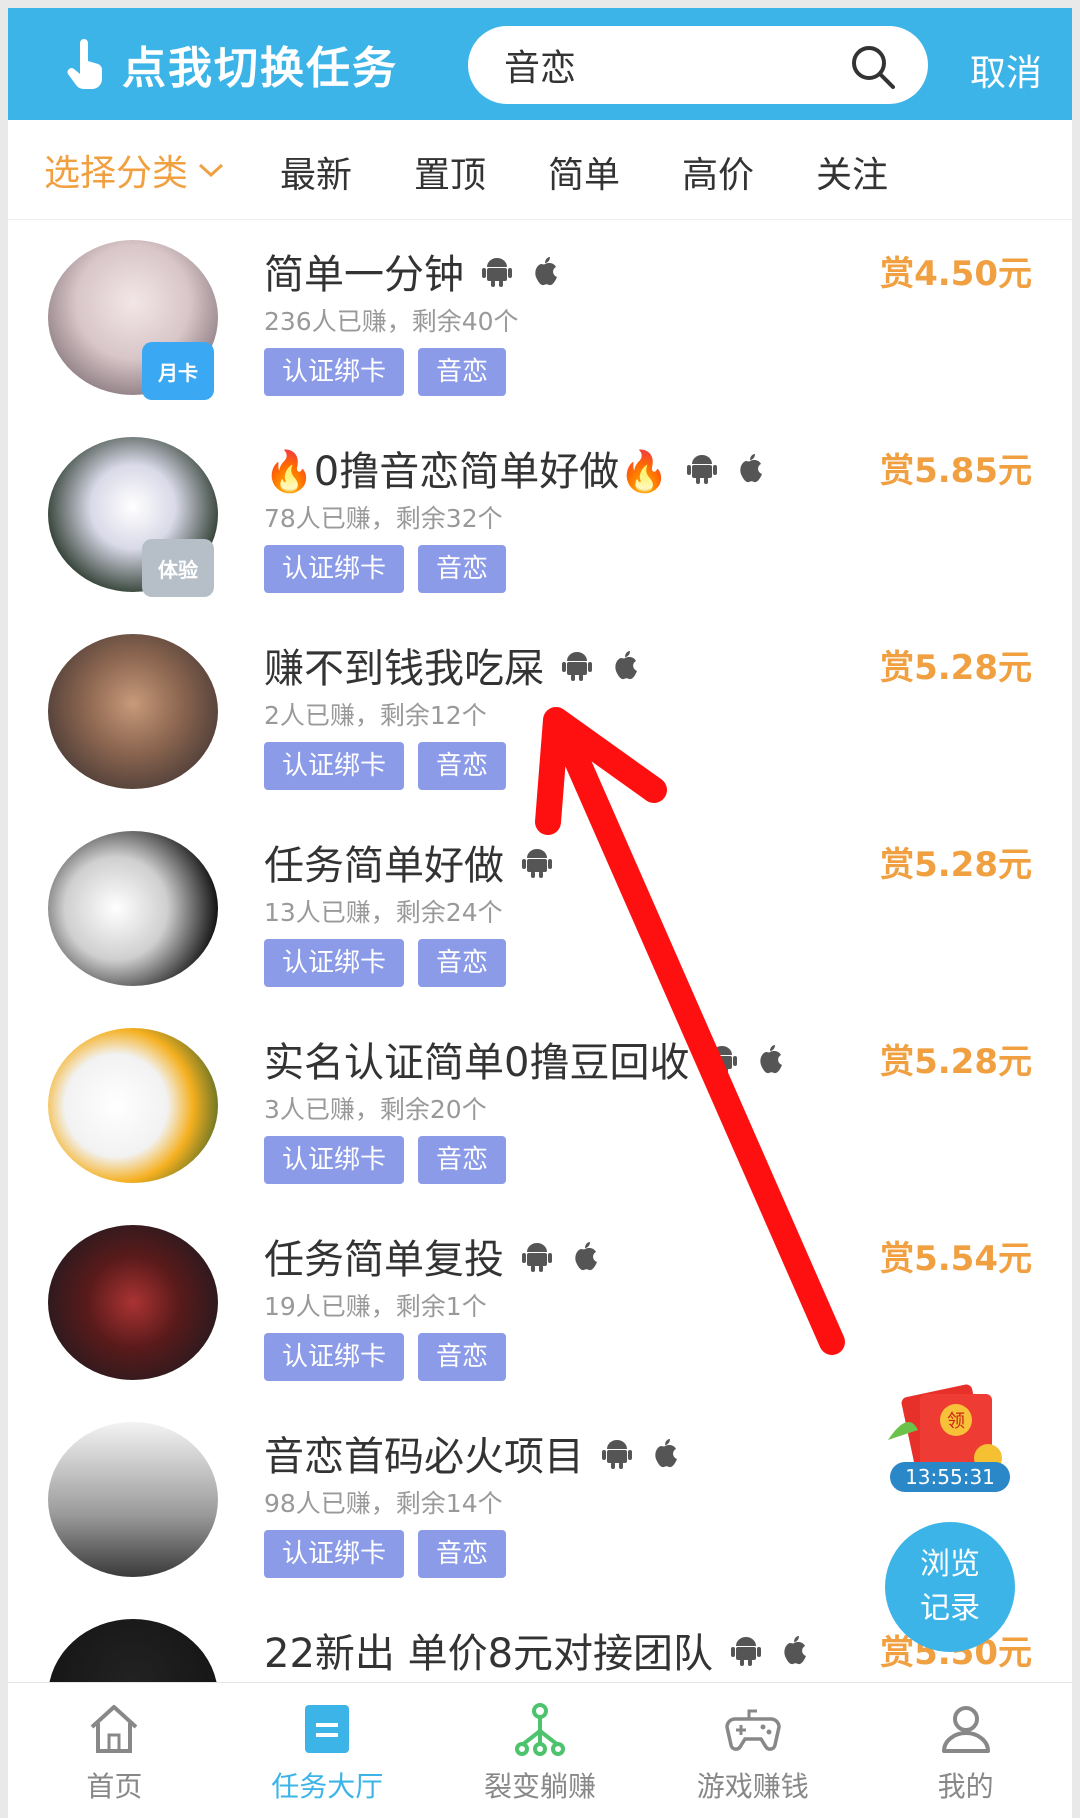  I want to click on switch-task-button: 点我切换任务, so click(231, 64).